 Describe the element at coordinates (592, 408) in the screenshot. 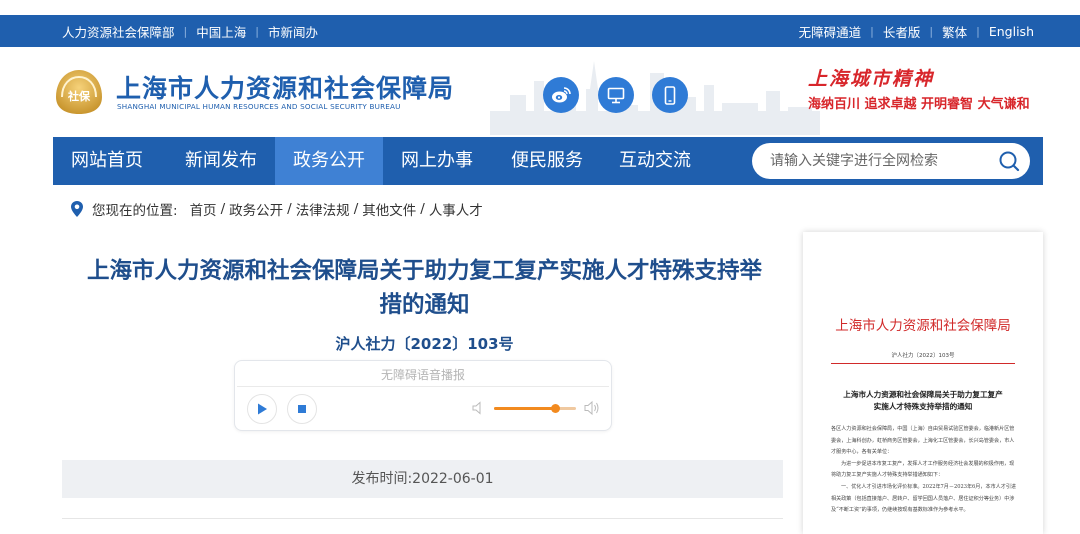

I see `volume-high-icon` at that location.